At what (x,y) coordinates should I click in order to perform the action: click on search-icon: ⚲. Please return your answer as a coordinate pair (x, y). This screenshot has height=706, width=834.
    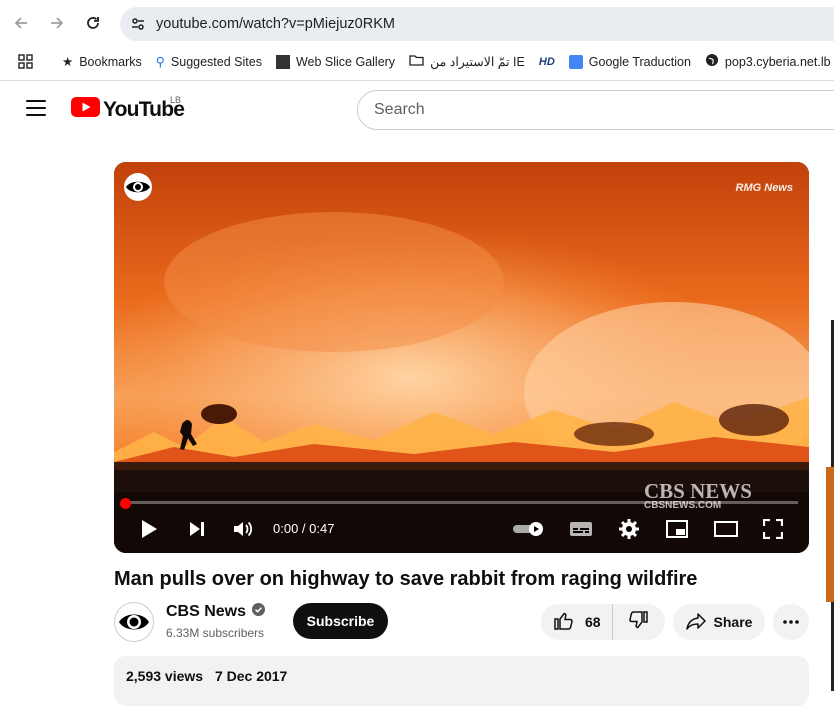
    Looking at the image, I should click on (160, 62).